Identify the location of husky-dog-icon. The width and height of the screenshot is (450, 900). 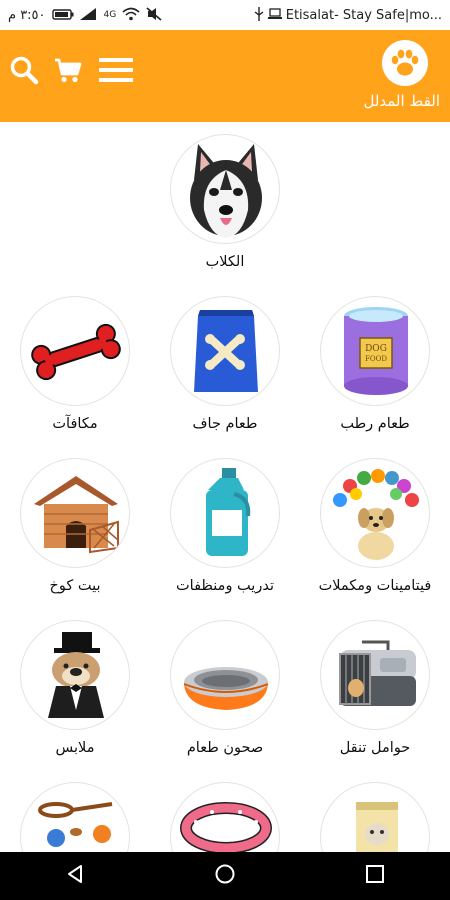
(226, 191).